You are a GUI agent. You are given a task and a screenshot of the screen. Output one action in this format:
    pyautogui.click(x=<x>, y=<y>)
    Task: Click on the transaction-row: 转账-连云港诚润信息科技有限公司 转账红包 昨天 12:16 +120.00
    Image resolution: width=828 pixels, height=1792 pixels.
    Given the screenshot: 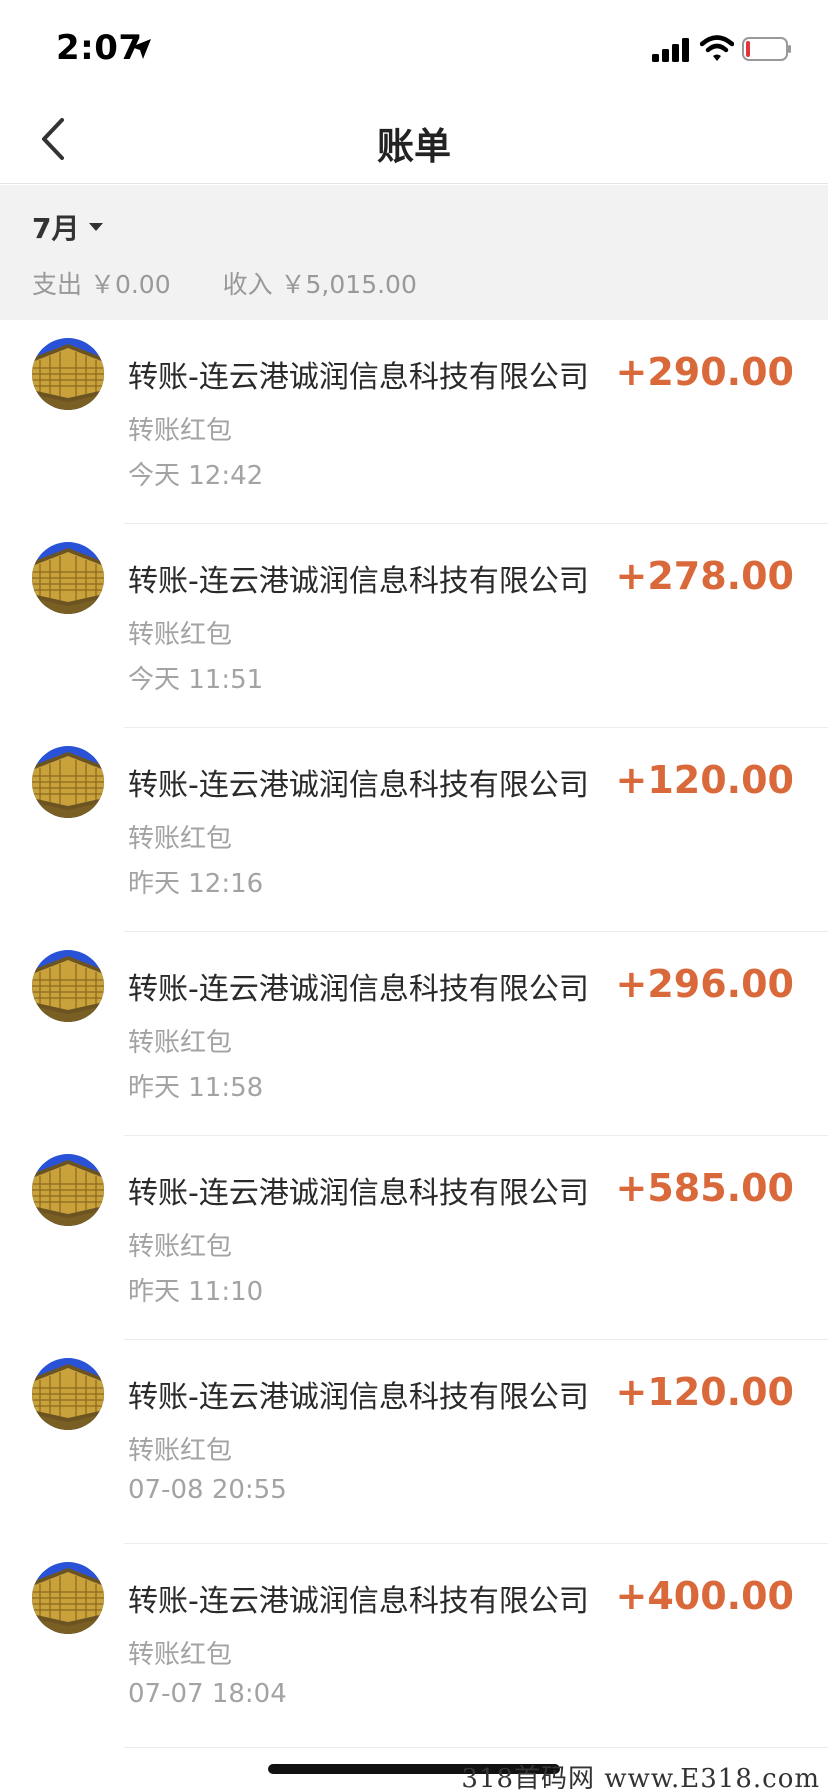 What is the action you would take?
    pyautogui.click(x=414, y=830)
    